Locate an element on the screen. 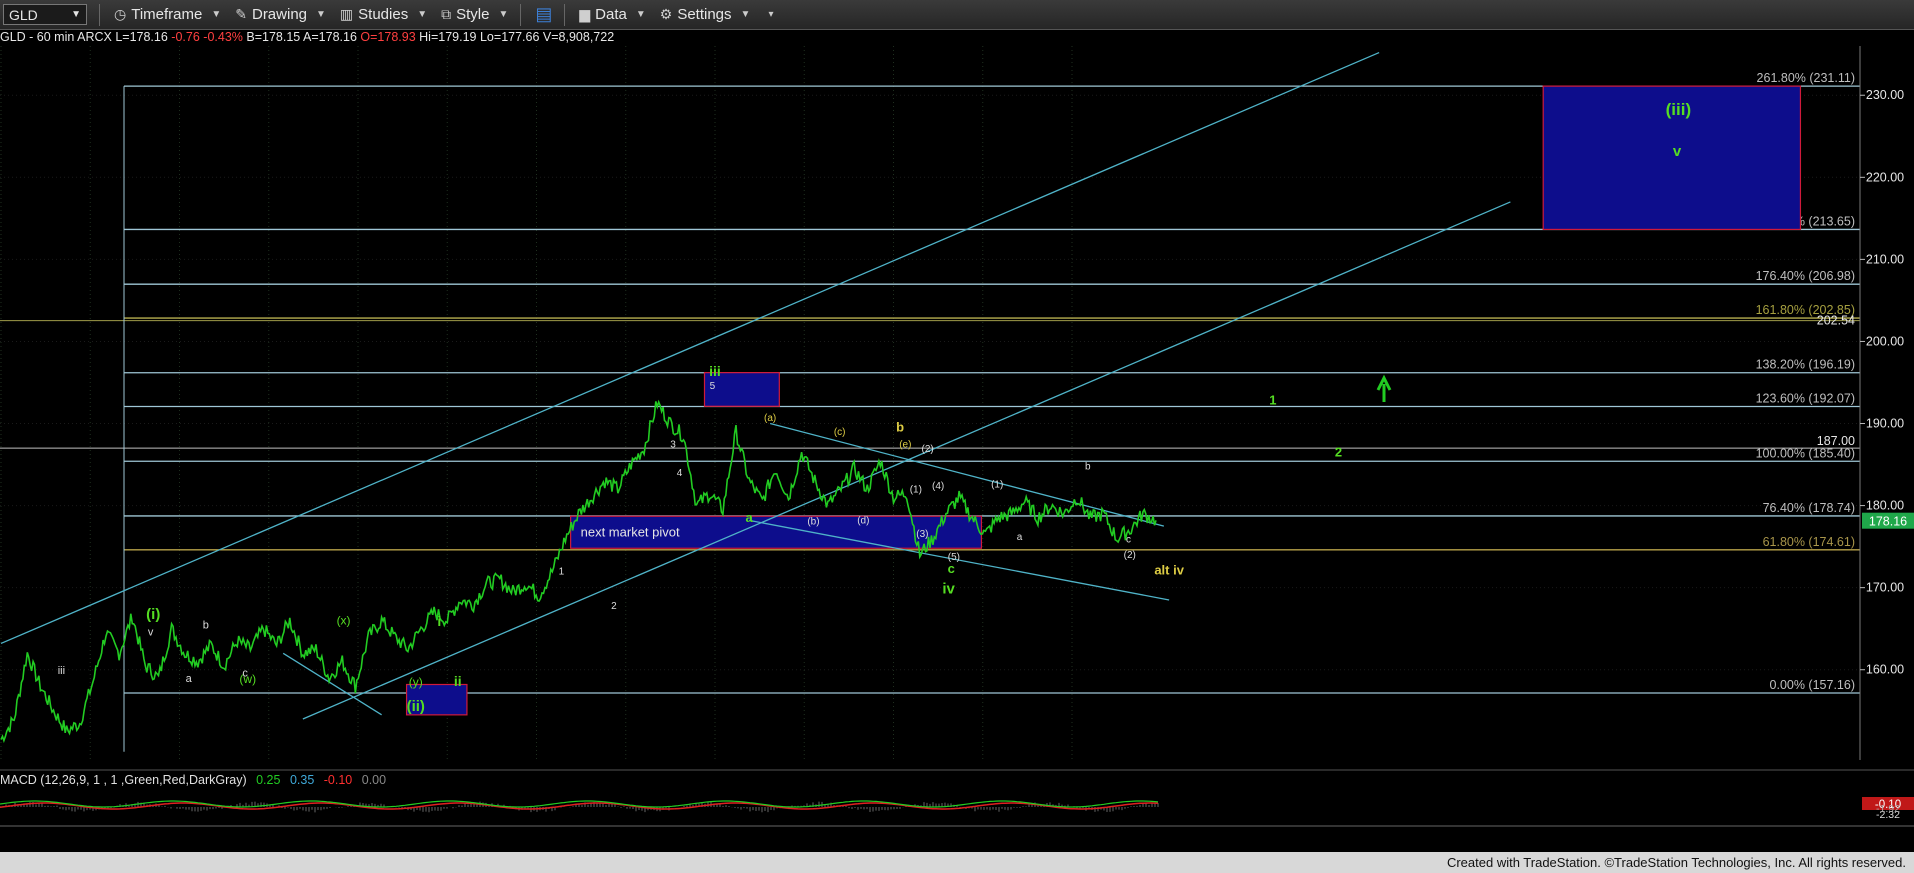  fib-level-label: 76.40% (178.74) is located at coordinates (1809, 508).